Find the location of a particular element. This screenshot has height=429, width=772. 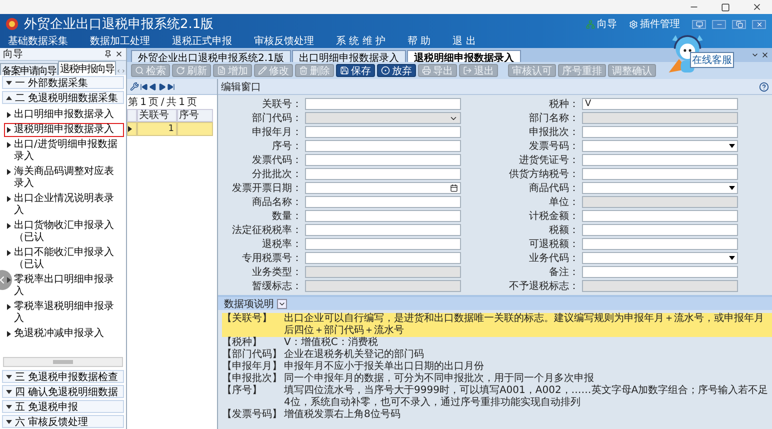

help-icon is located at coordinates (764, 87).